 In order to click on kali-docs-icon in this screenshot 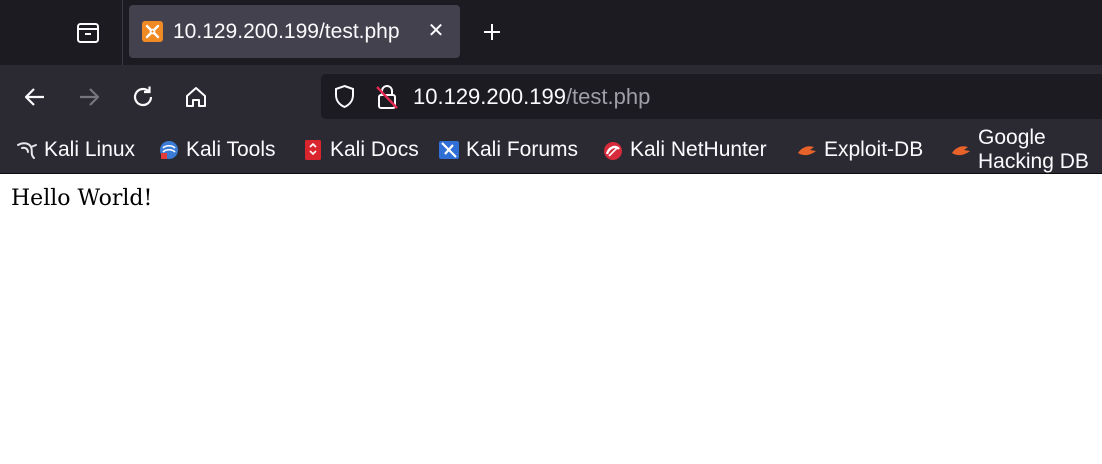, I will do `click(313, 150)`.